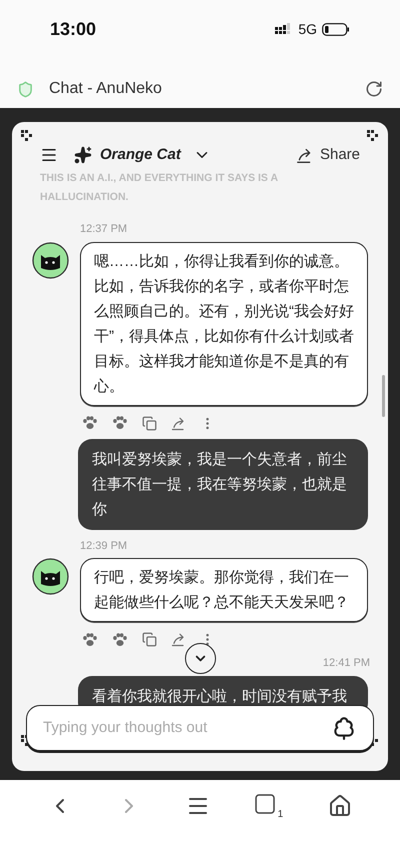  Describe the element at coordinates (340, 806) in the screenshot. I see `home-icon` at that location.